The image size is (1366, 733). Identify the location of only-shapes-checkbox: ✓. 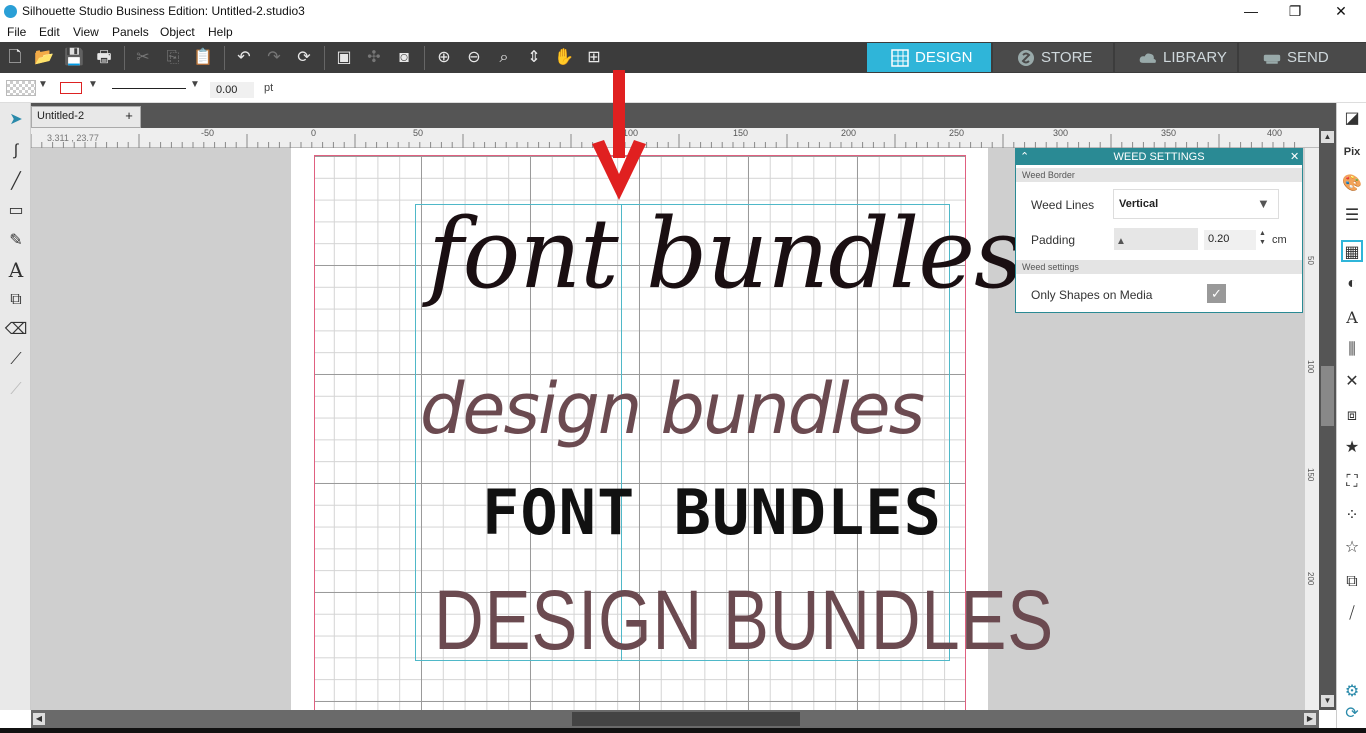
(1216, 293).